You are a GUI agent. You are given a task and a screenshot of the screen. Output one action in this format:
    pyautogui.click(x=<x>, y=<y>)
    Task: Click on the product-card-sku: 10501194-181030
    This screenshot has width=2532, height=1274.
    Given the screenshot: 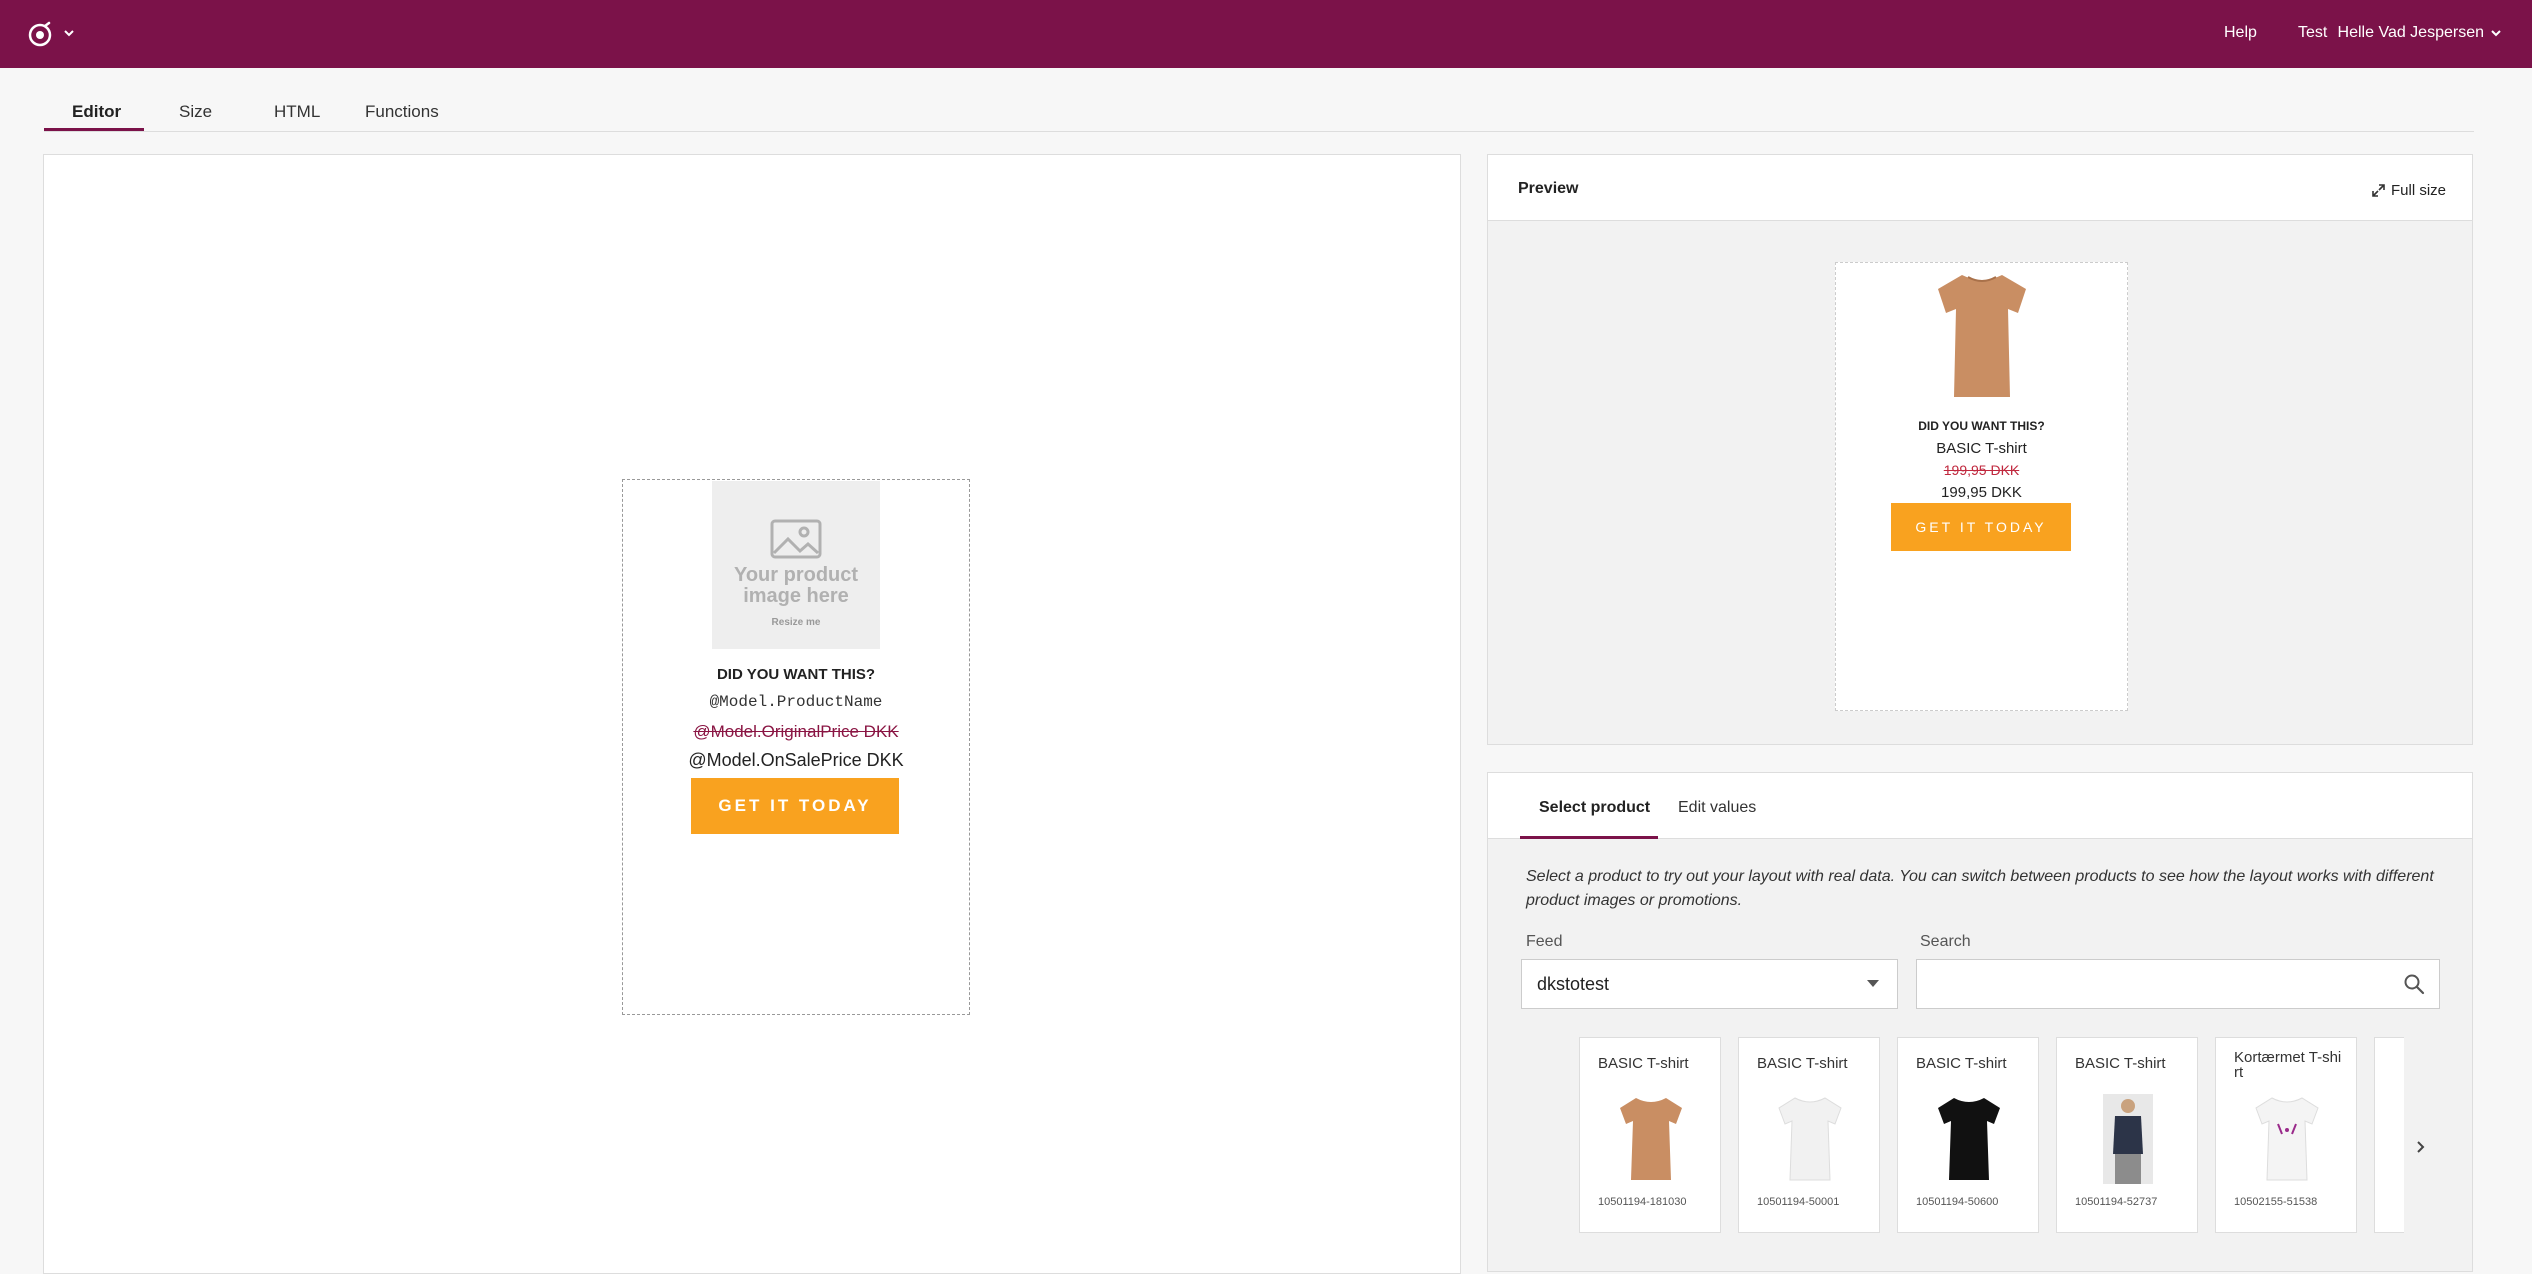 What is the action you would take?
    pyautogui.click(x=1642, y=1202)
    